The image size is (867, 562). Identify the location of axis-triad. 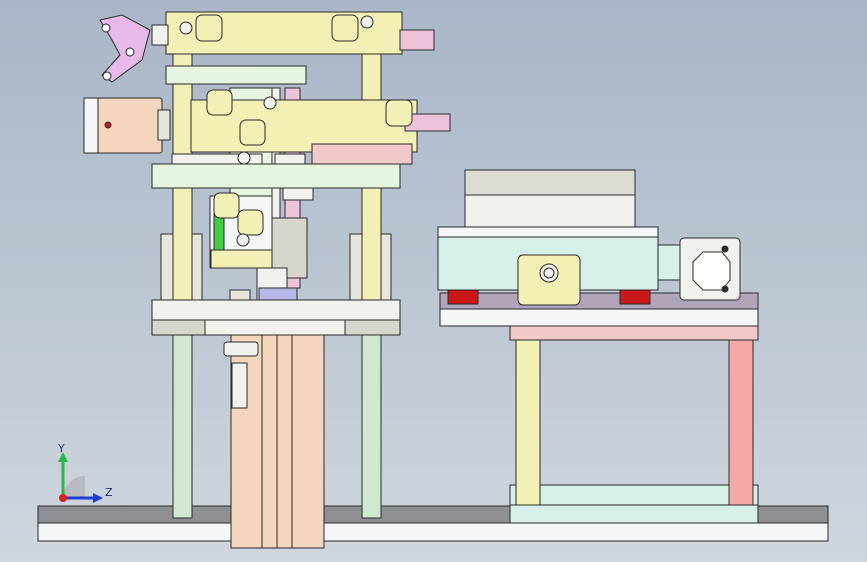
(80, 477).